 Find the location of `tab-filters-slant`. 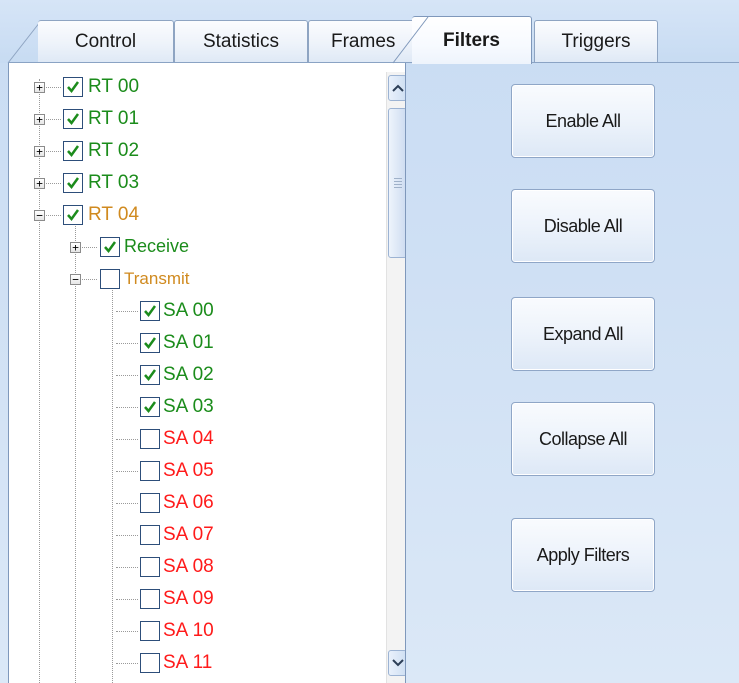

tab-filters-slant is located at coordinates (410, 40).